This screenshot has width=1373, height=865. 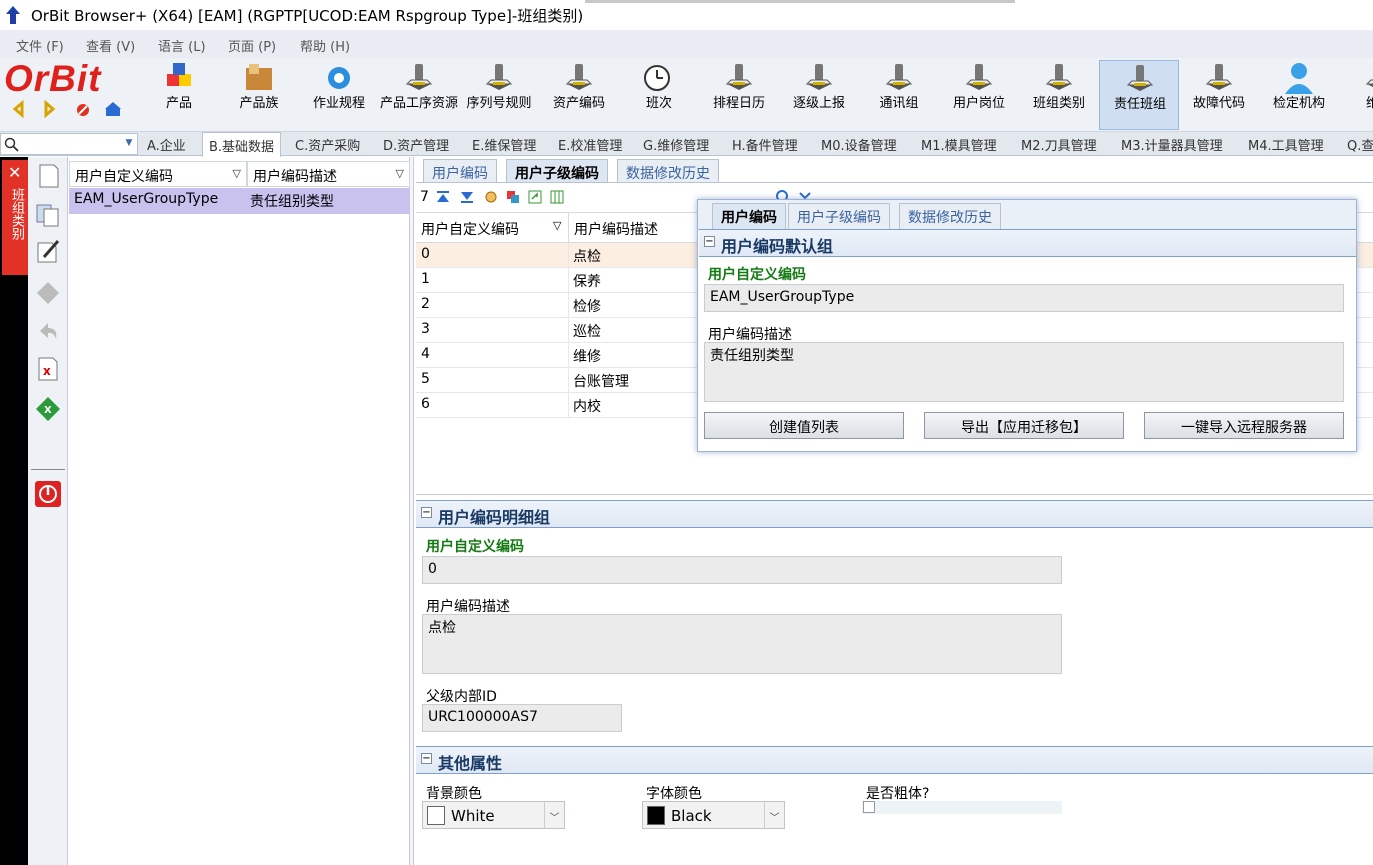 What do you see at coordinates (749, 216) in the screenshot?
I see `popup-tab-user-code: 用户编码` at bounding box center [749, 216].